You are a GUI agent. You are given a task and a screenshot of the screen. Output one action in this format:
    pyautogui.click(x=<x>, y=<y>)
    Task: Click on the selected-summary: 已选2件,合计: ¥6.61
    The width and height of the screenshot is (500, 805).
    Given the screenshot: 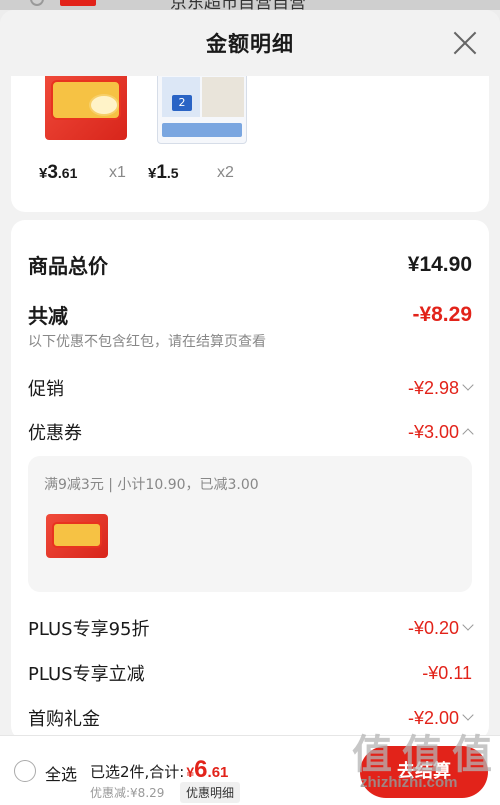 What is the action you would take?
    pyautogui.click(x=159, y=770)
    